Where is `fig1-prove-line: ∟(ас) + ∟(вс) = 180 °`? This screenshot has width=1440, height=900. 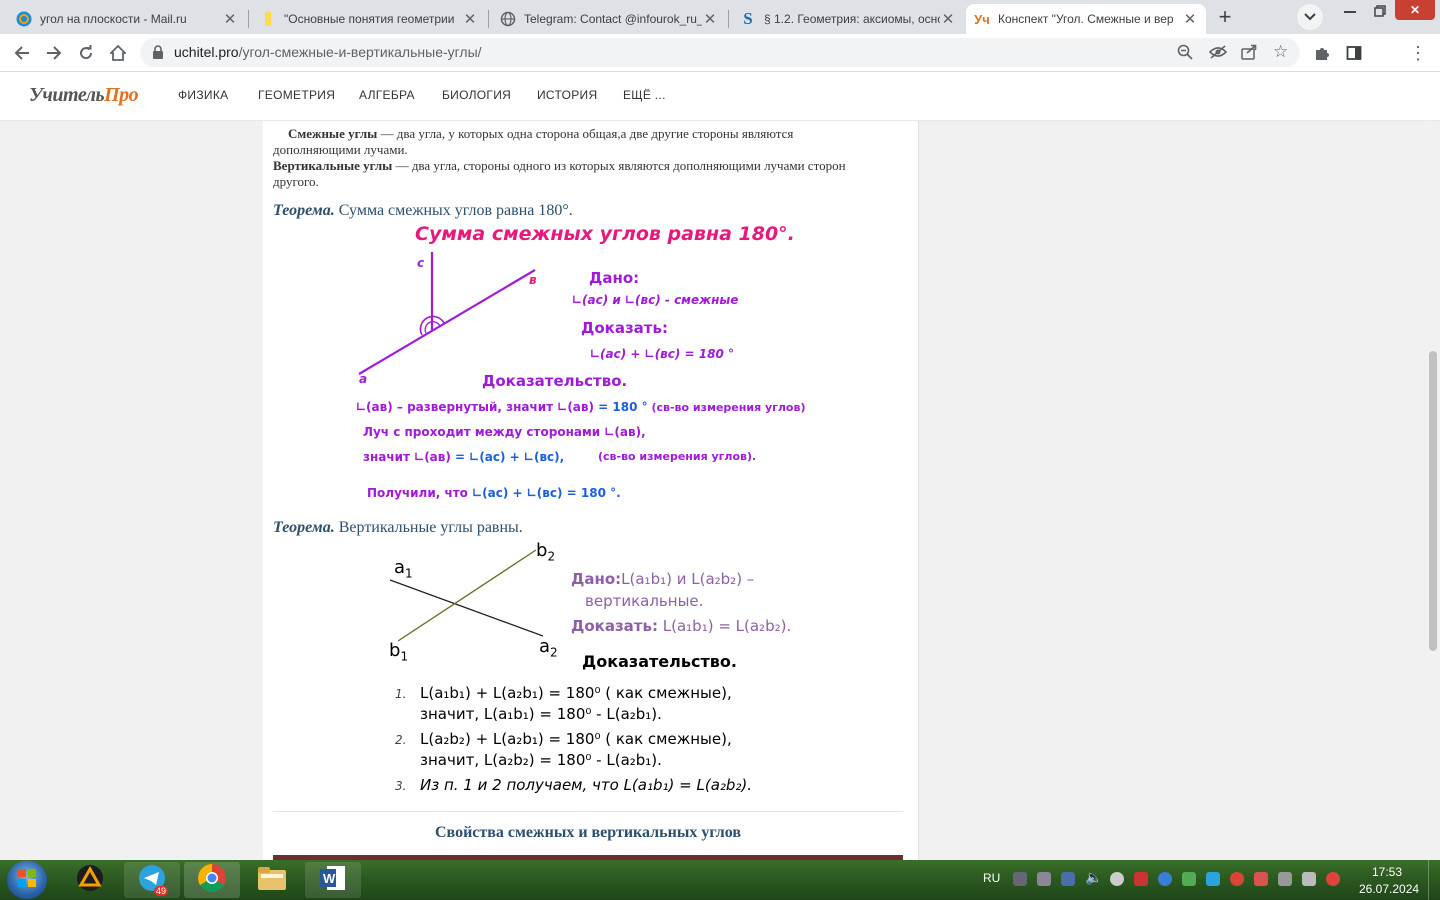
fig1-prove-line: ∟(ас) + ∟(вс) = 180 ° is located at coordinates (662, 354).